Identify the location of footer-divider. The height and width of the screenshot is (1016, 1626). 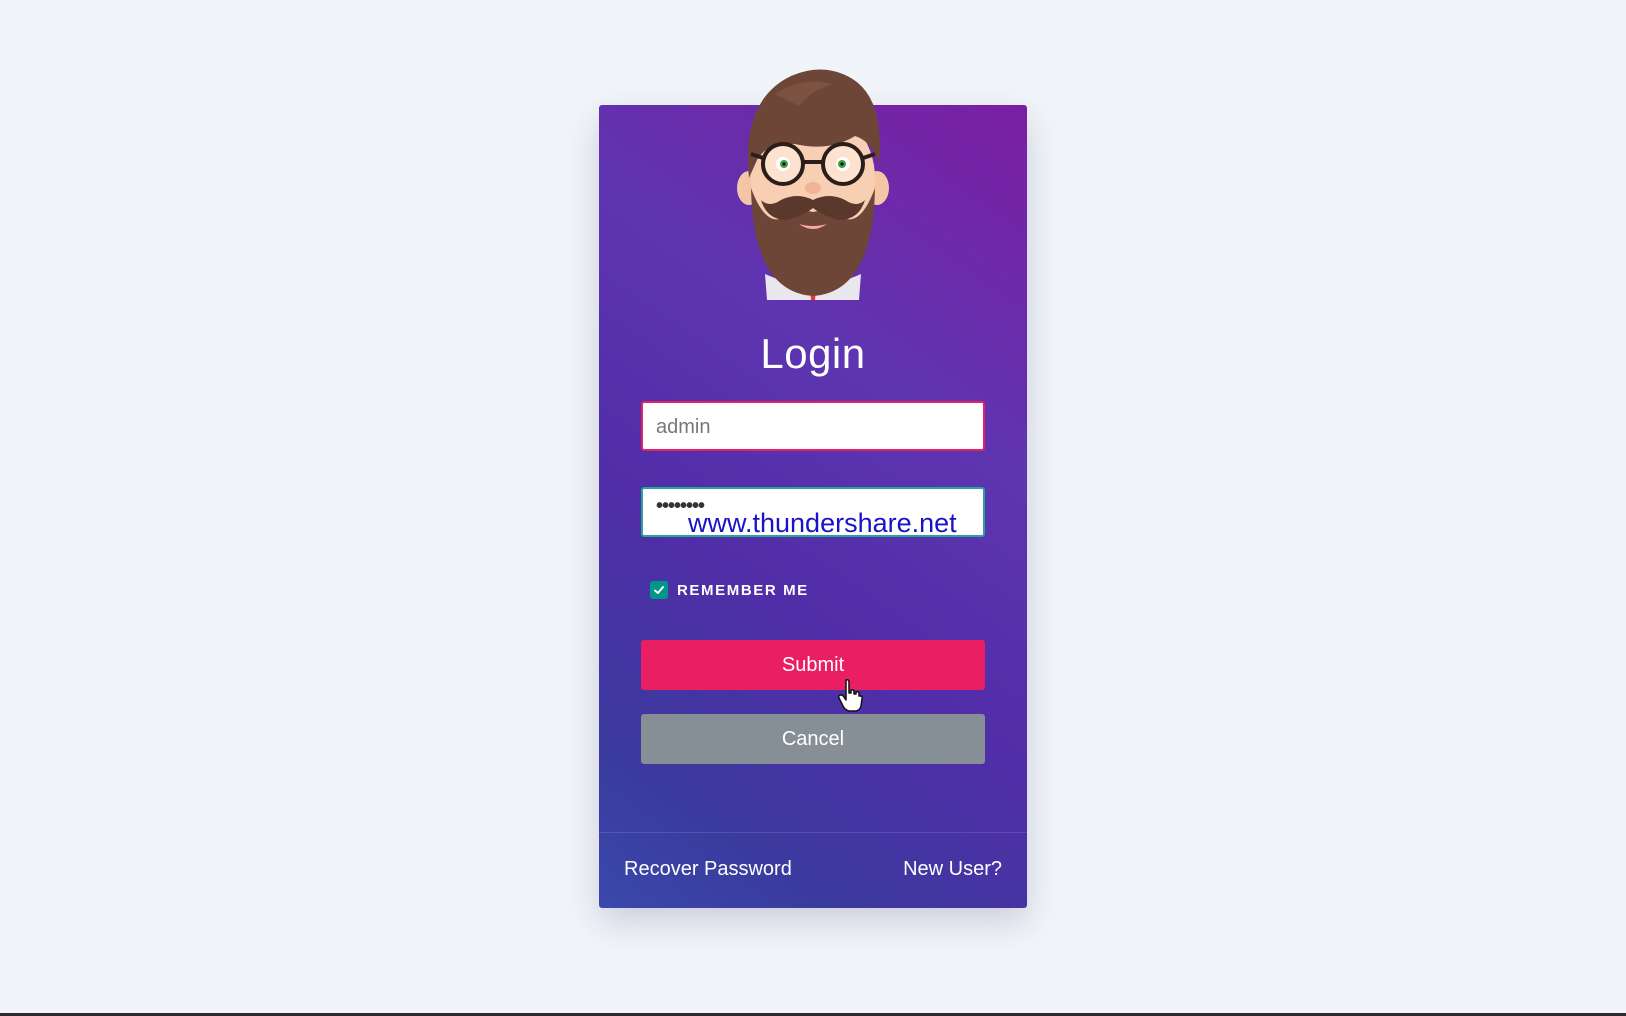
(813, 832).